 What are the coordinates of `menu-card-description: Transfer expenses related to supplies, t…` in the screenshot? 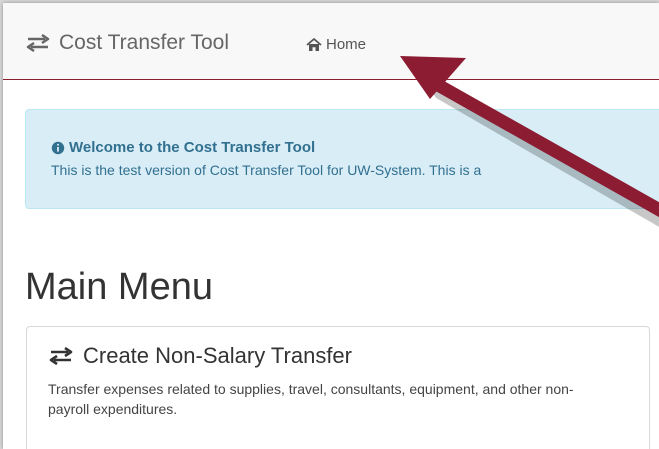 It's located at (311, 399).